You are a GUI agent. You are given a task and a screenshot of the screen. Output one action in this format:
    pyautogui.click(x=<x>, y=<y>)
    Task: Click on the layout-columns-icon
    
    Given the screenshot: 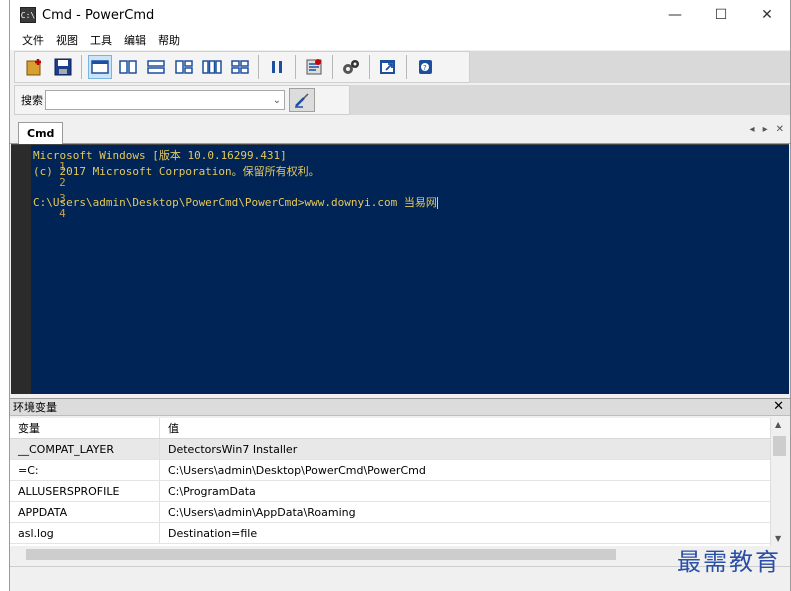 What is the action you would take?
    pyautogui.click(x=212, y=67)
    